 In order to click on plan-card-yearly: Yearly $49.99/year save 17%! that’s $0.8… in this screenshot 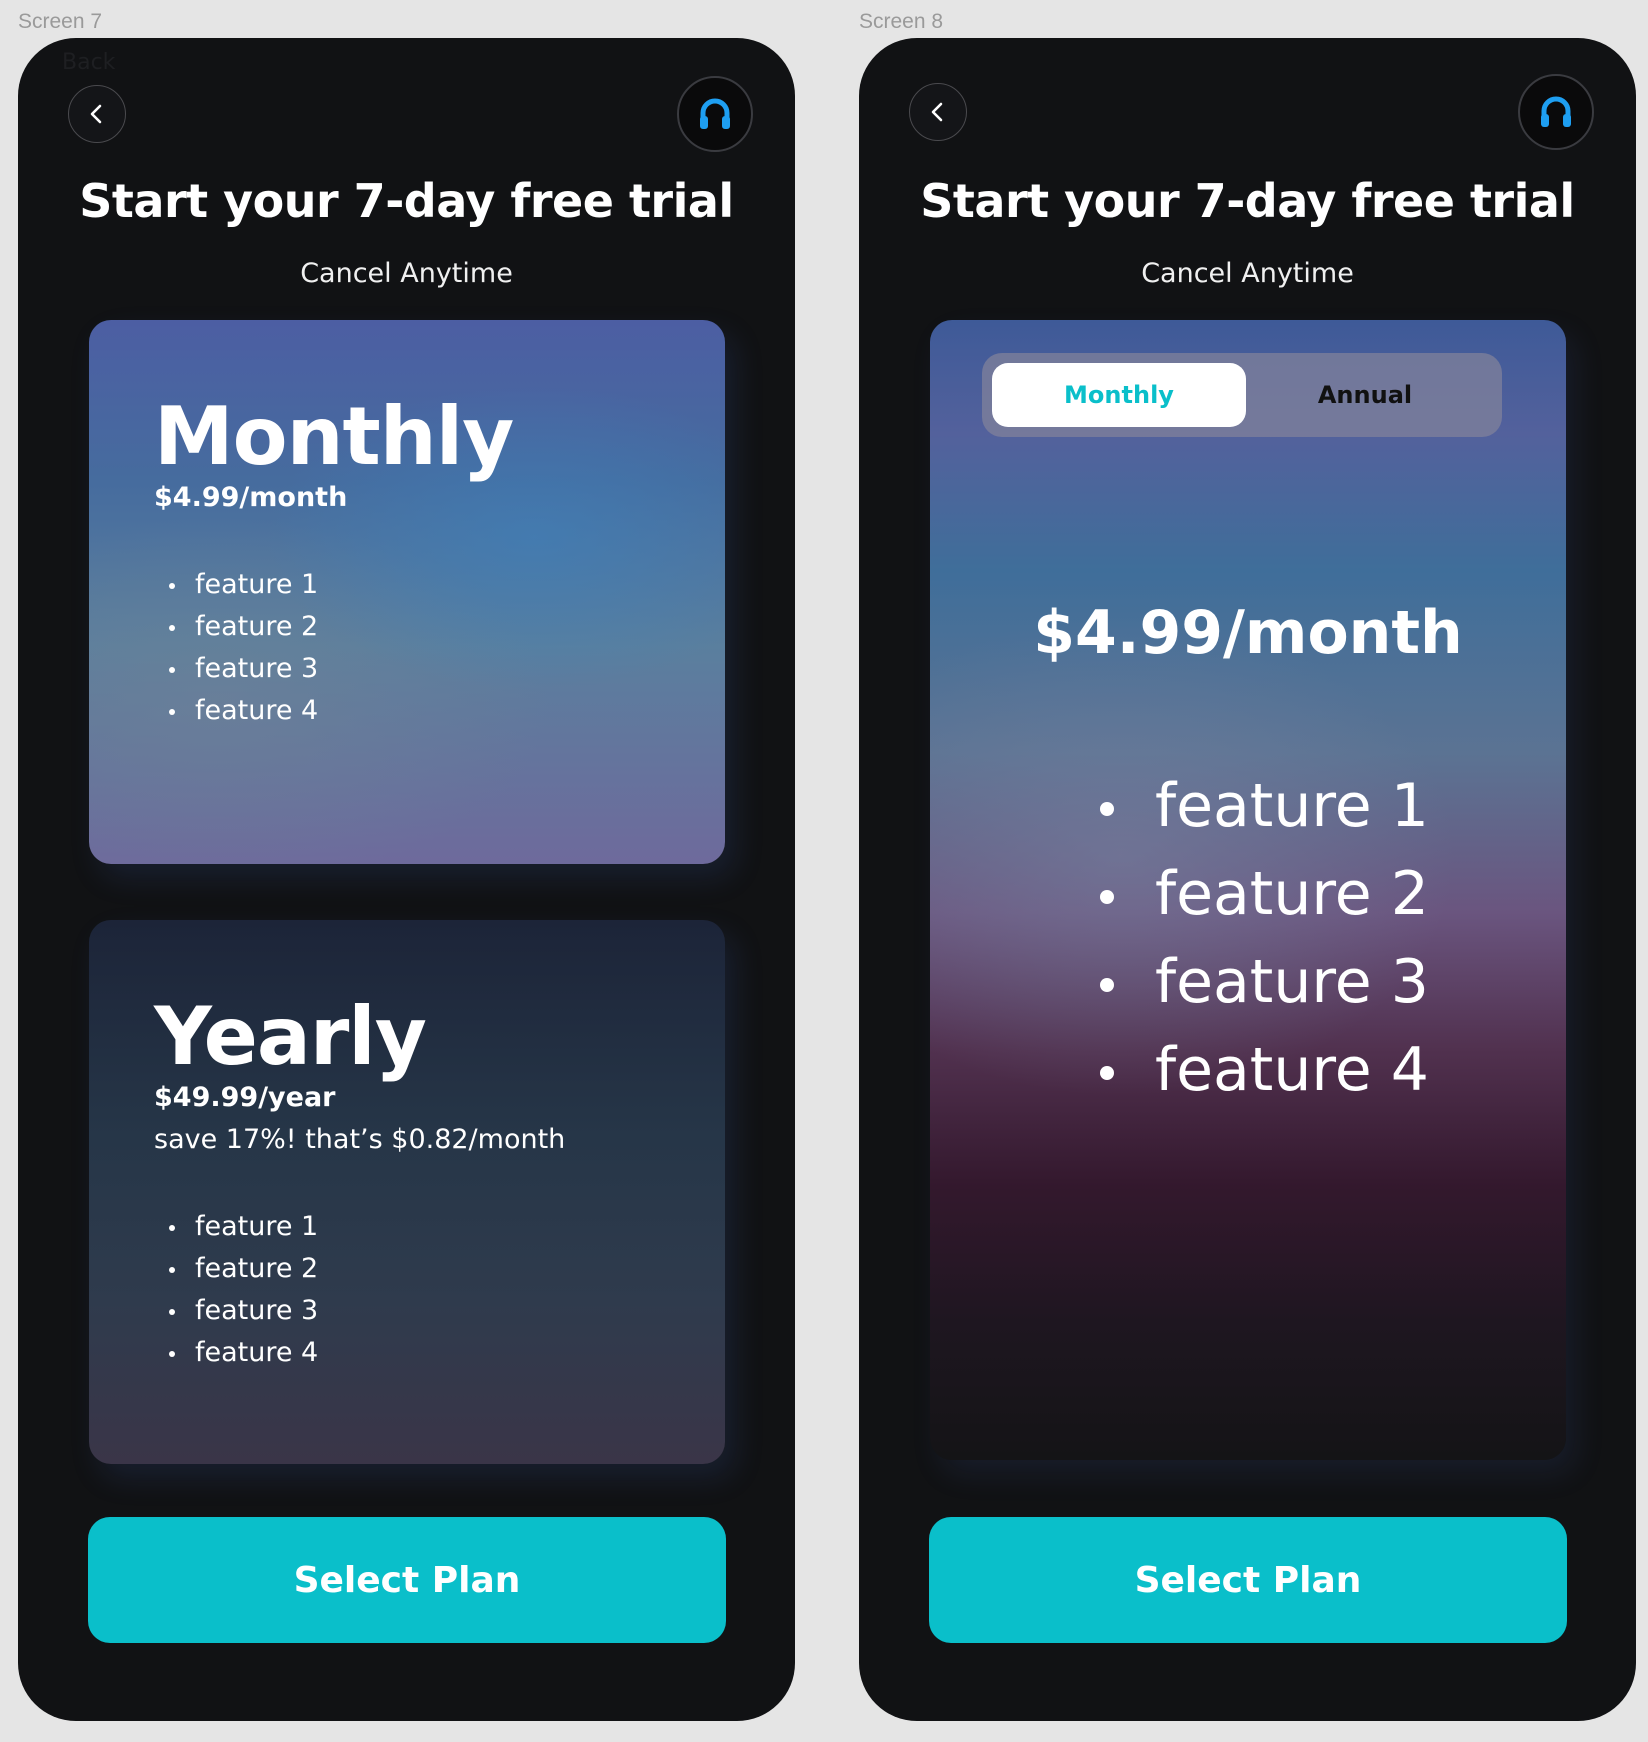, I will do `click(407, 1192)`.